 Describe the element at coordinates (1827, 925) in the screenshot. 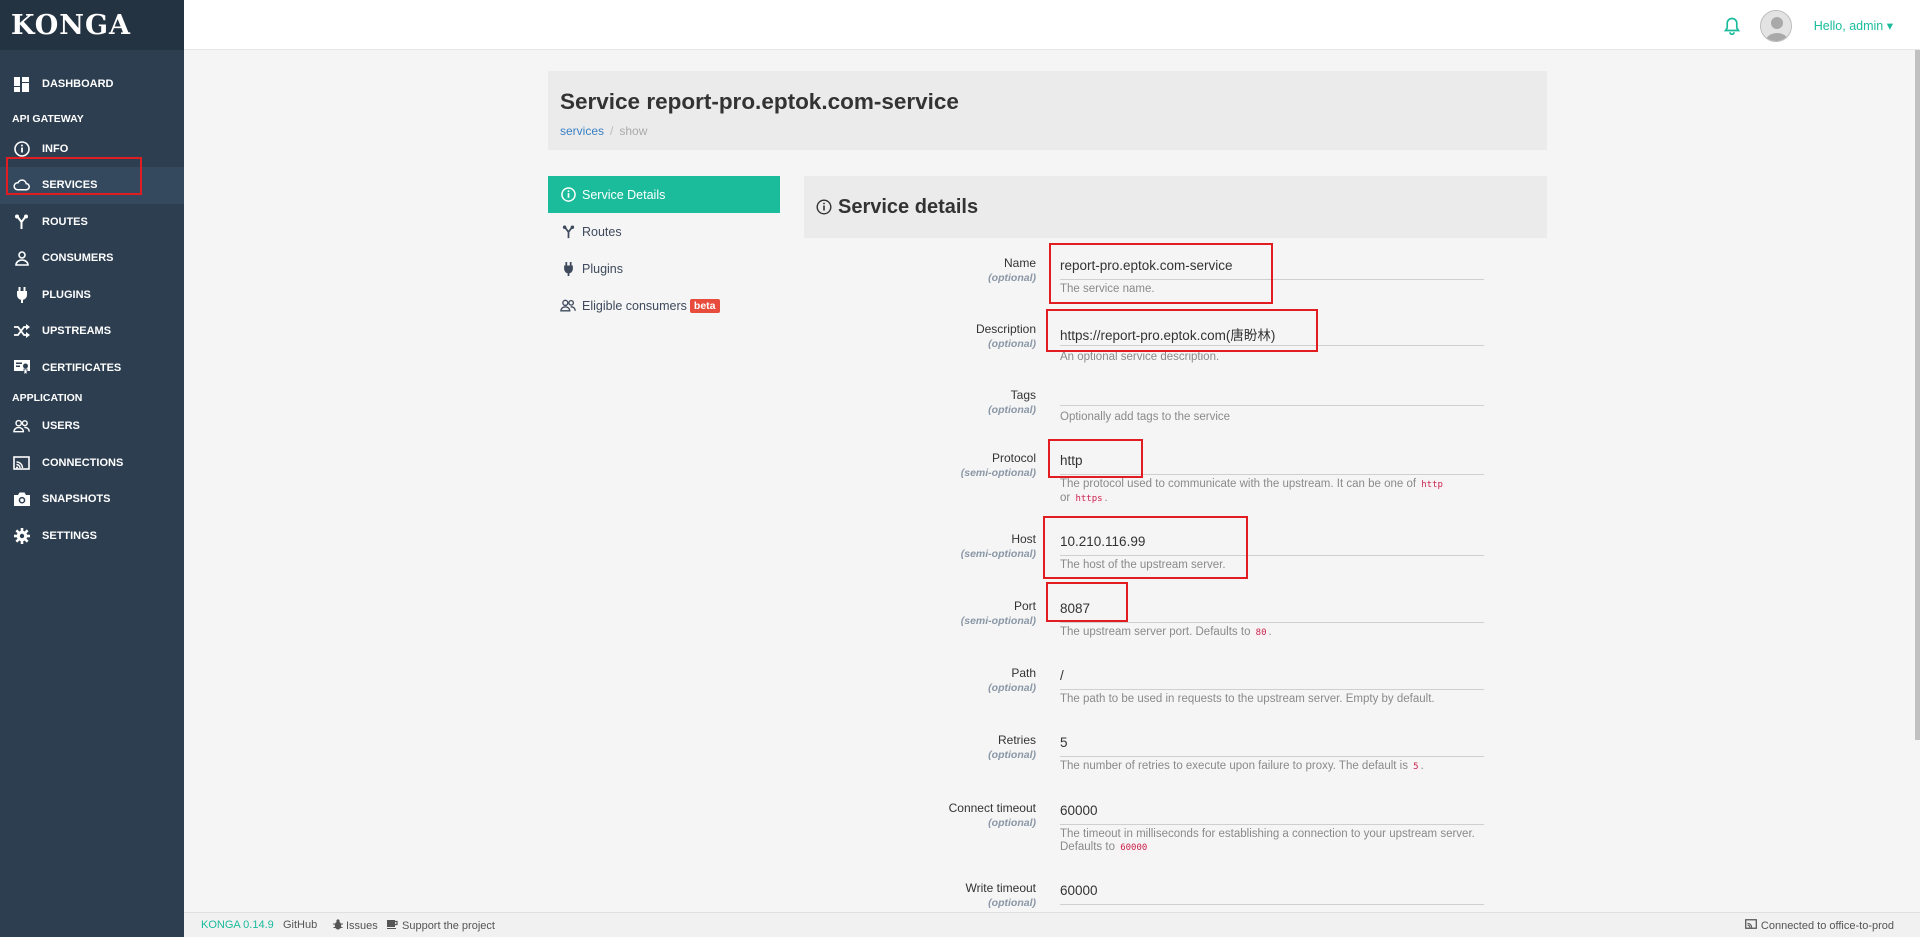

I see `connection-label: Connected to office-to-prod` at that location.